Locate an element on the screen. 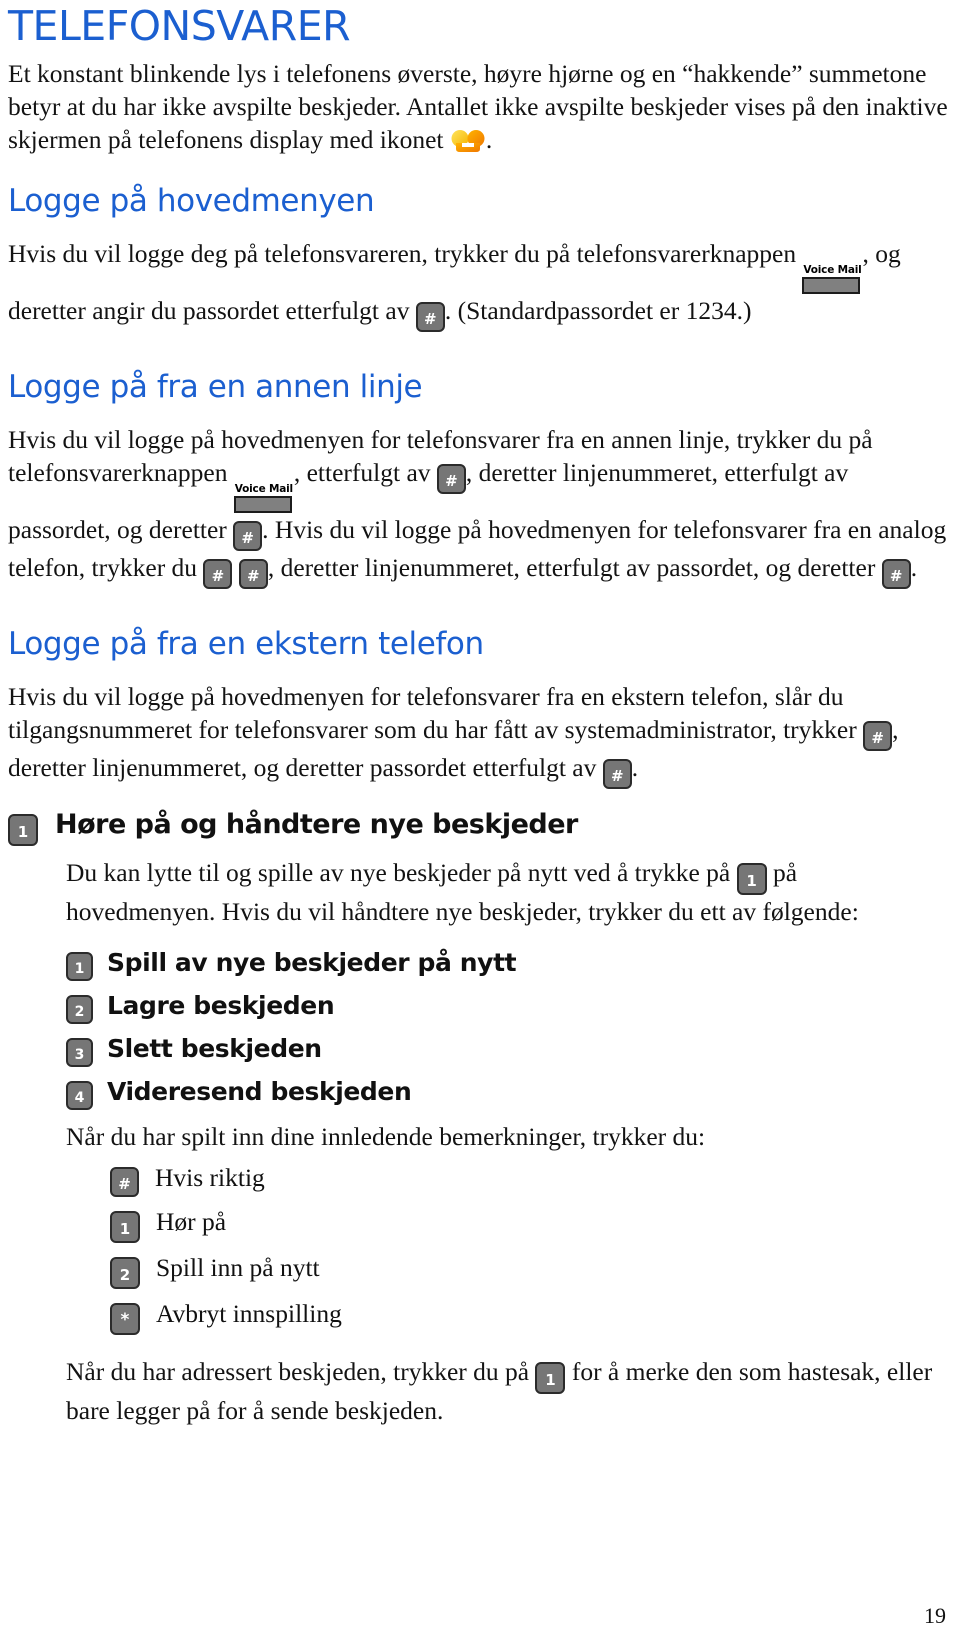 The width and height of the screenshot is (960, 1637). page-title: TELEFONSVARER is located at coordinates (179, 26).